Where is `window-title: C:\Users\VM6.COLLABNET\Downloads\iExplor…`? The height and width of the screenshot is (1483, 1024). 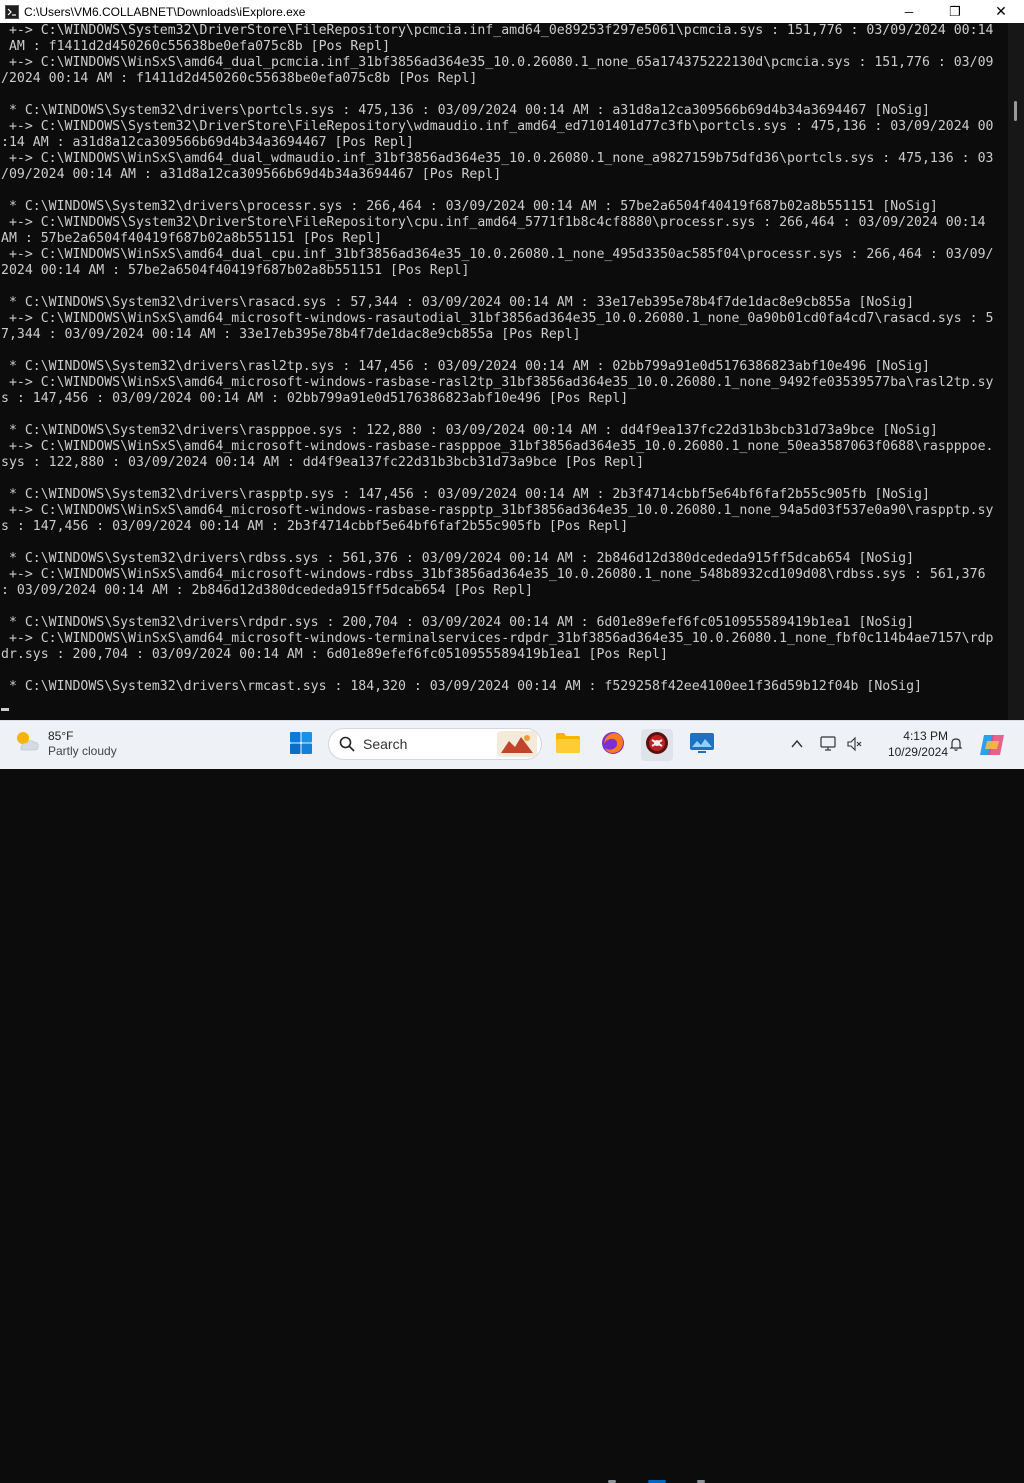
window-title: C:\Users\VM6.COLLABNET\Downloads\iExplor… is located at coordinates (165, 11).